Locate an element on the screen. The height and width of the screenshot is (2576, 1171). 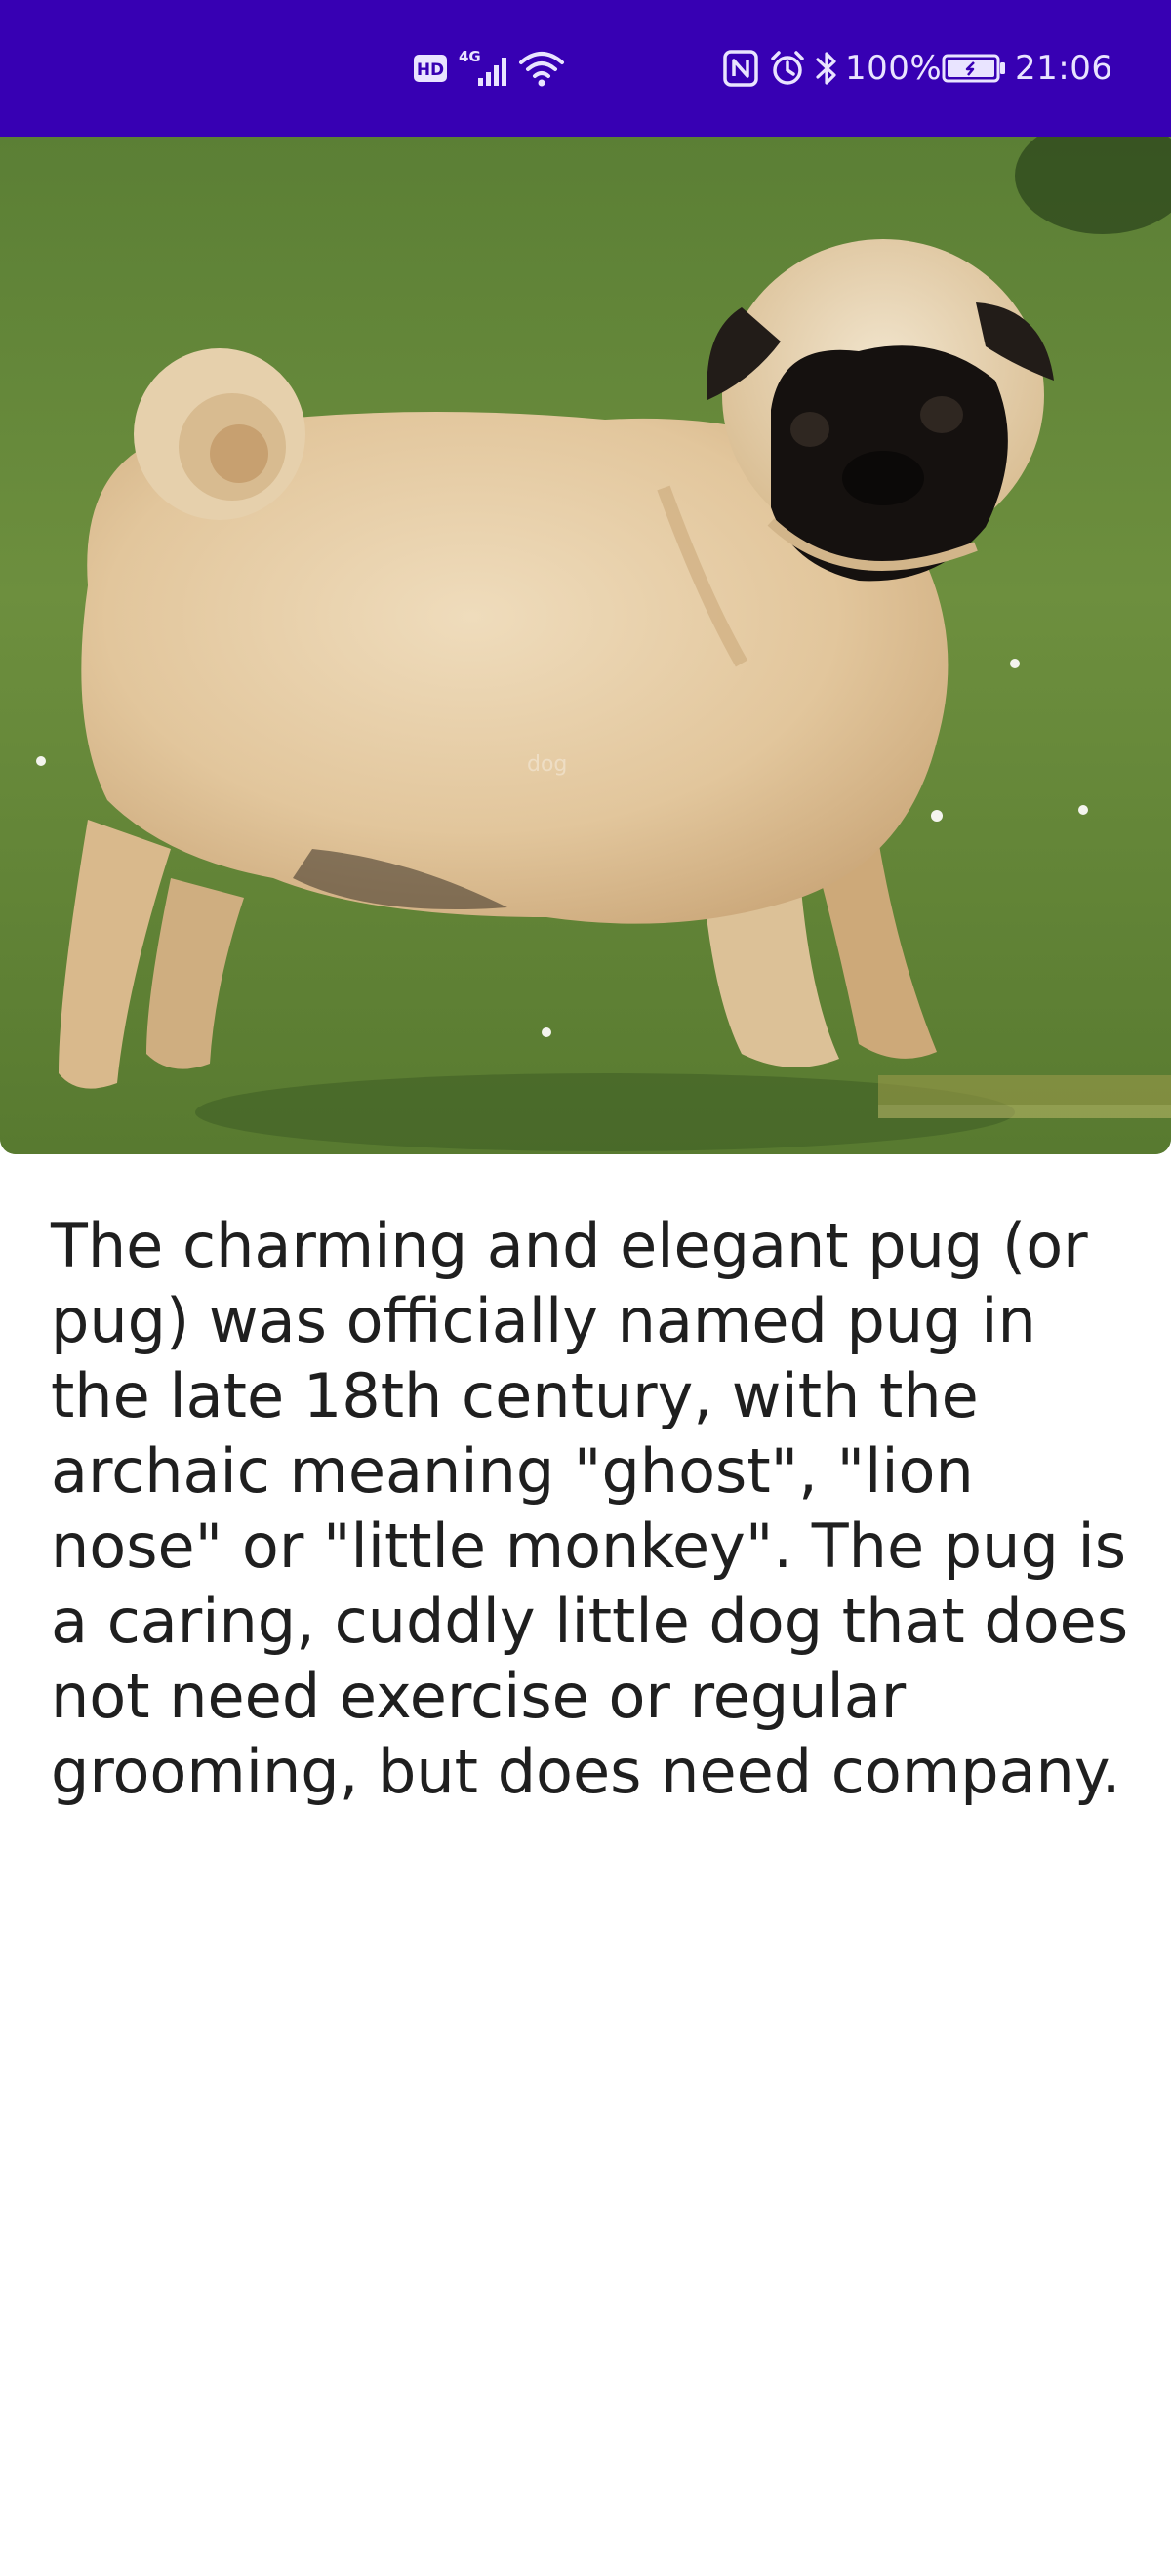
network-type-label: 4G is located at coordinates (470, 56).